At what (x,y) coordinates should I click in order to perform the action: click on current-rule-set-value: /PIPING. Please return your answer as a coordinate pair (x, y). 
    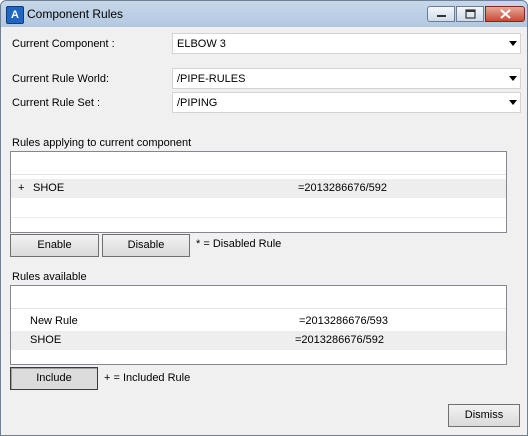
    Looking at the image, I should click on (197, 103).